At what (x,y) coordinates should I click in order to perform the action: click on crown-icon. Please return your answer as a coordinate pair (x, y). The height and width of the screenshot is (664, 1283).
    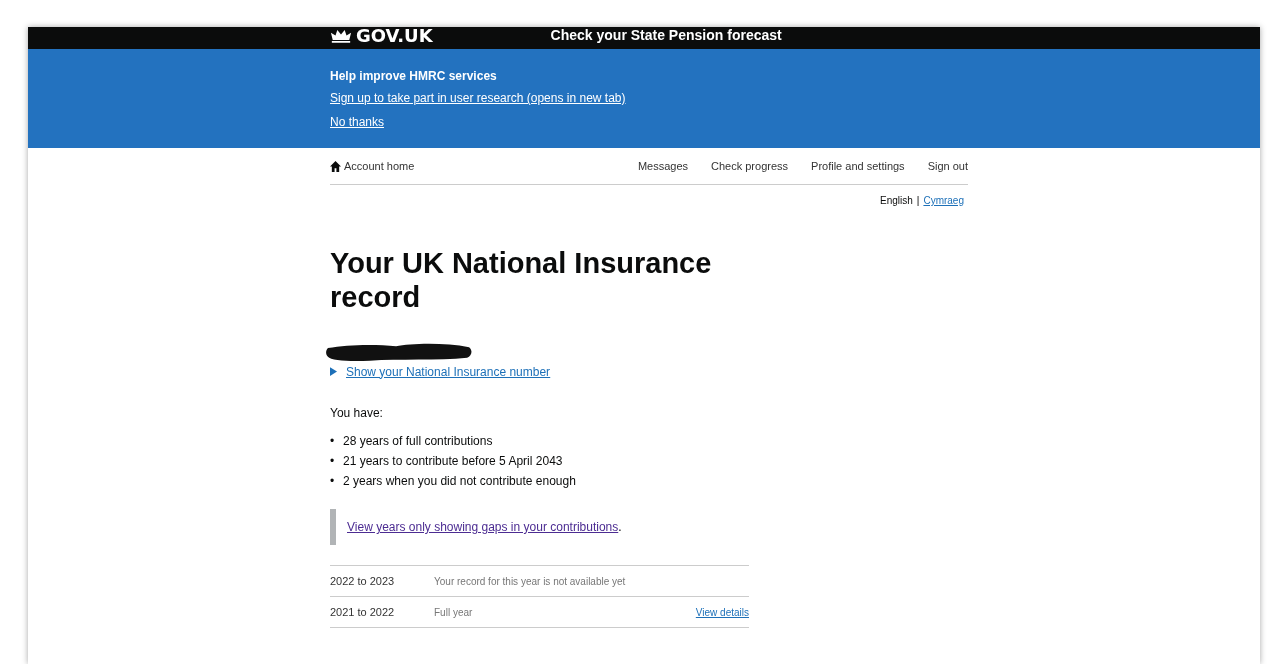
    Looking at the image, I should click on (341, 35).